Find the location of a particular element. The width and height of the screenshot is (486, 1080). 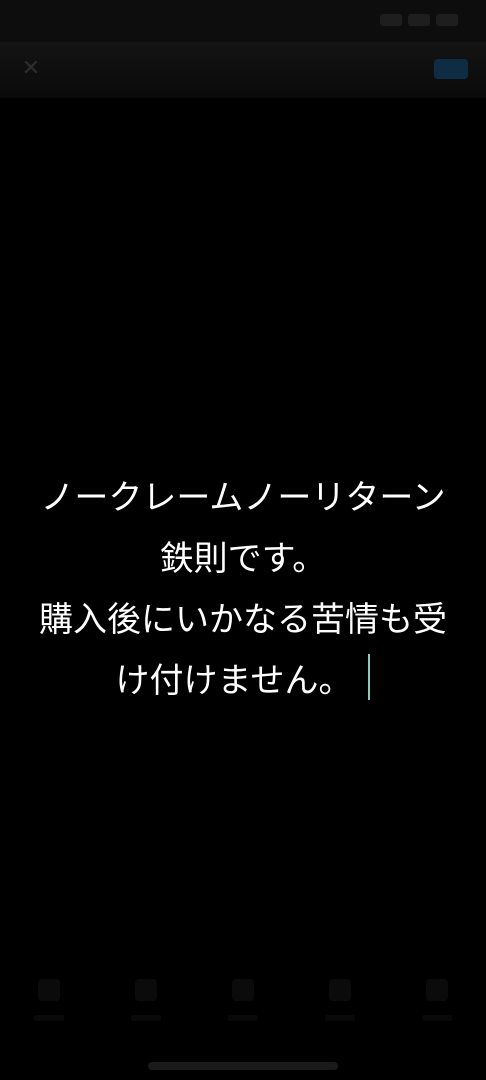

status-bar is located at coordinates (243, 21).